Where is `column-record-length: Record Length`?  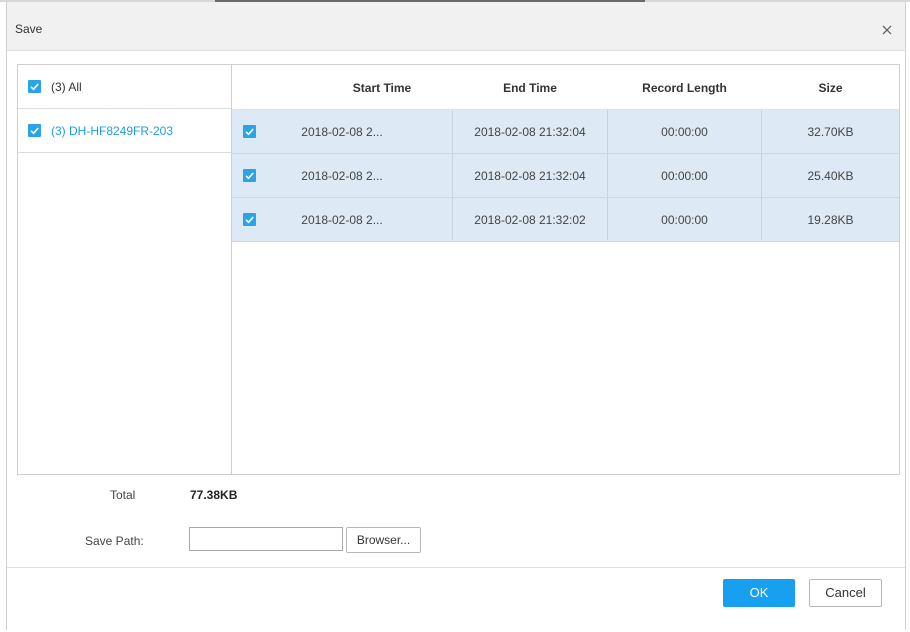
column-record-length: Record Length is located at coordinates (684, 88).